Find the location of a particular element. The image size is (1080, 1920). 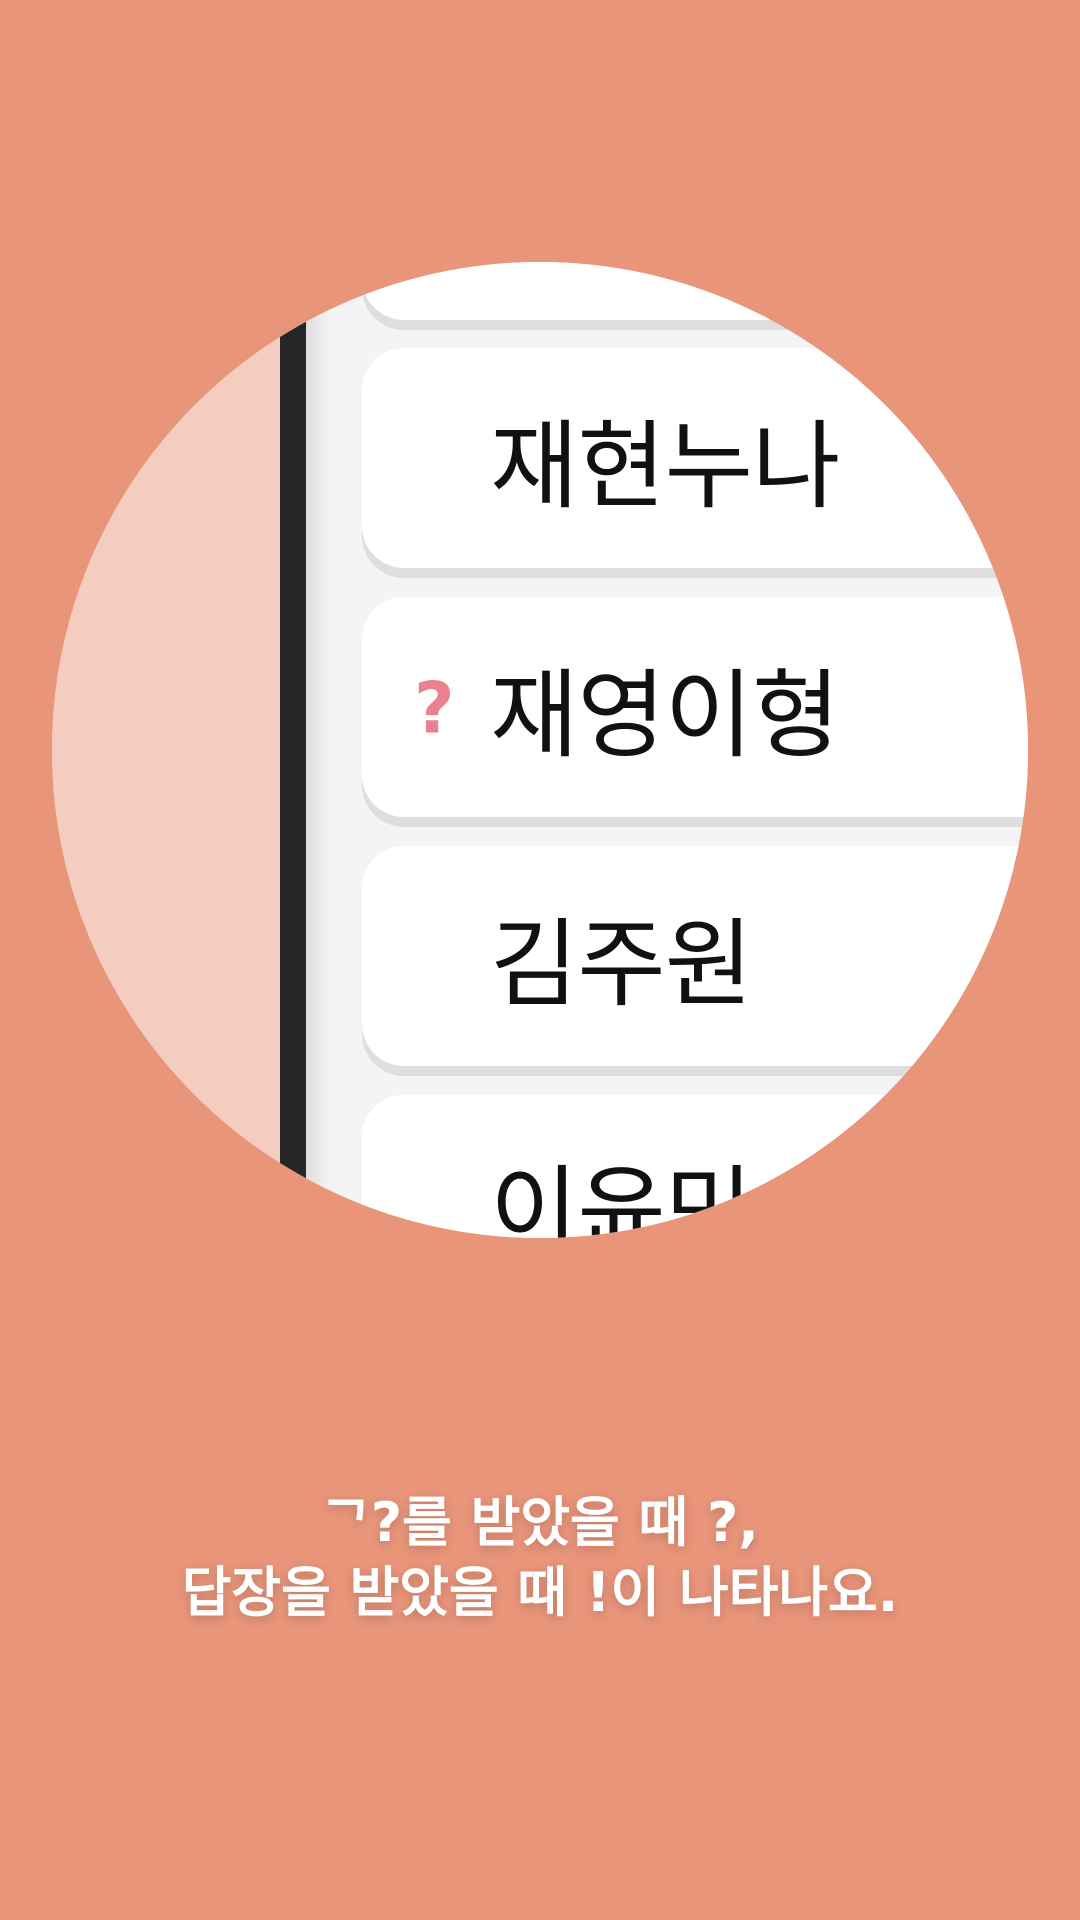

list-item: 김주원 is located at coordinates (695, 956).